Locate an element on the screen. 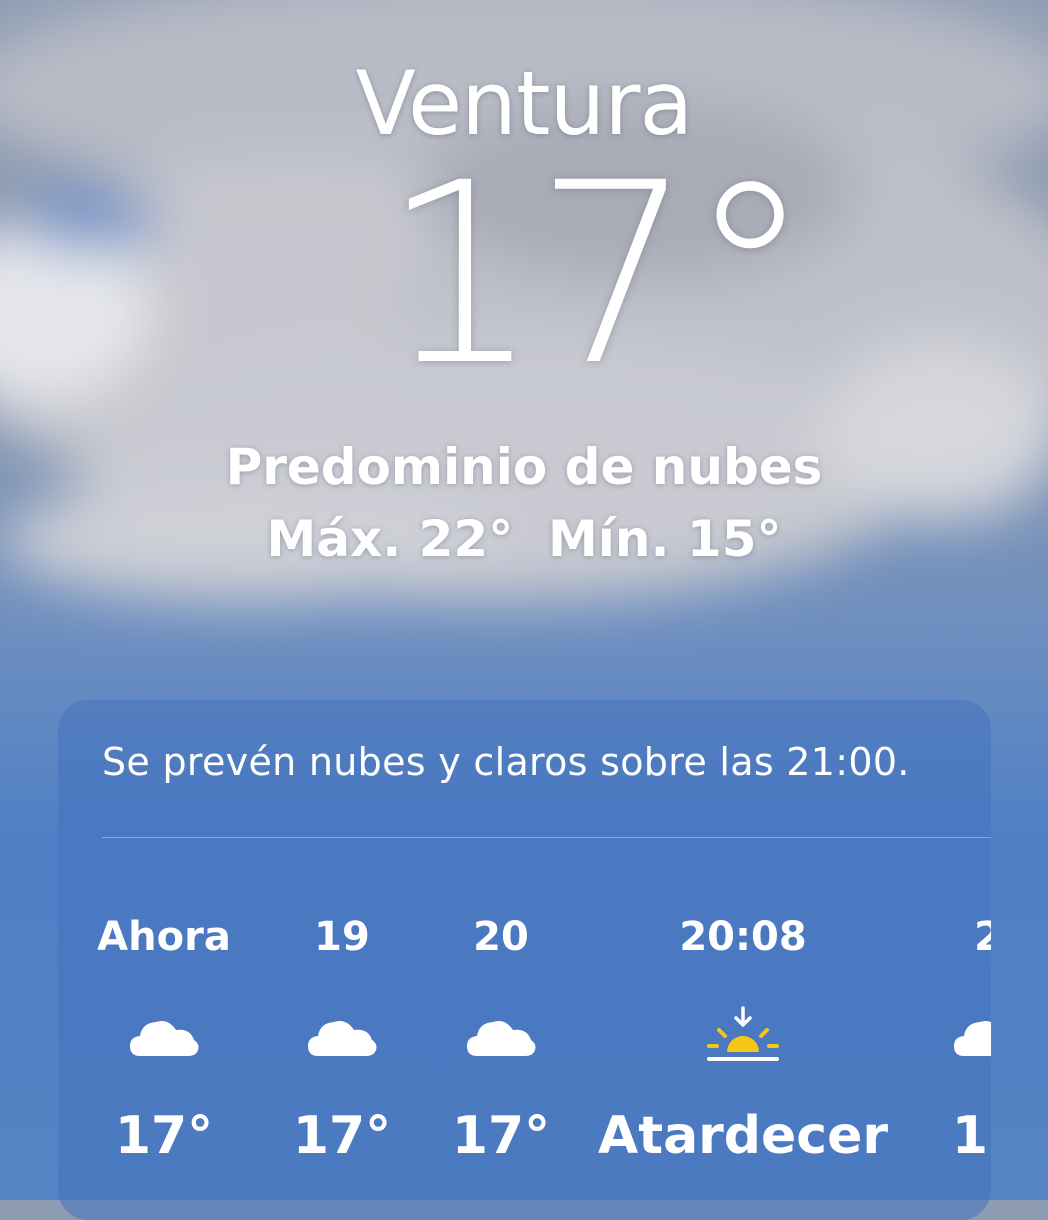 The height and width of the screenshot is (1220, 1048). hour-label: 20:08 is located at coordinates (743, 937).